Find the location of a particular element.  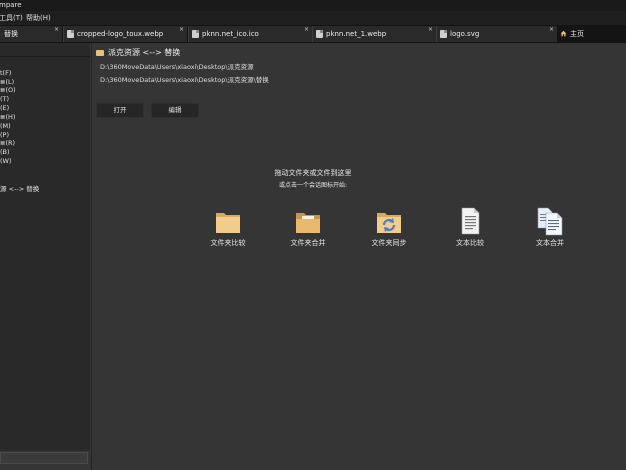

tab-label: 替换 is located at coordinates (11, 34).